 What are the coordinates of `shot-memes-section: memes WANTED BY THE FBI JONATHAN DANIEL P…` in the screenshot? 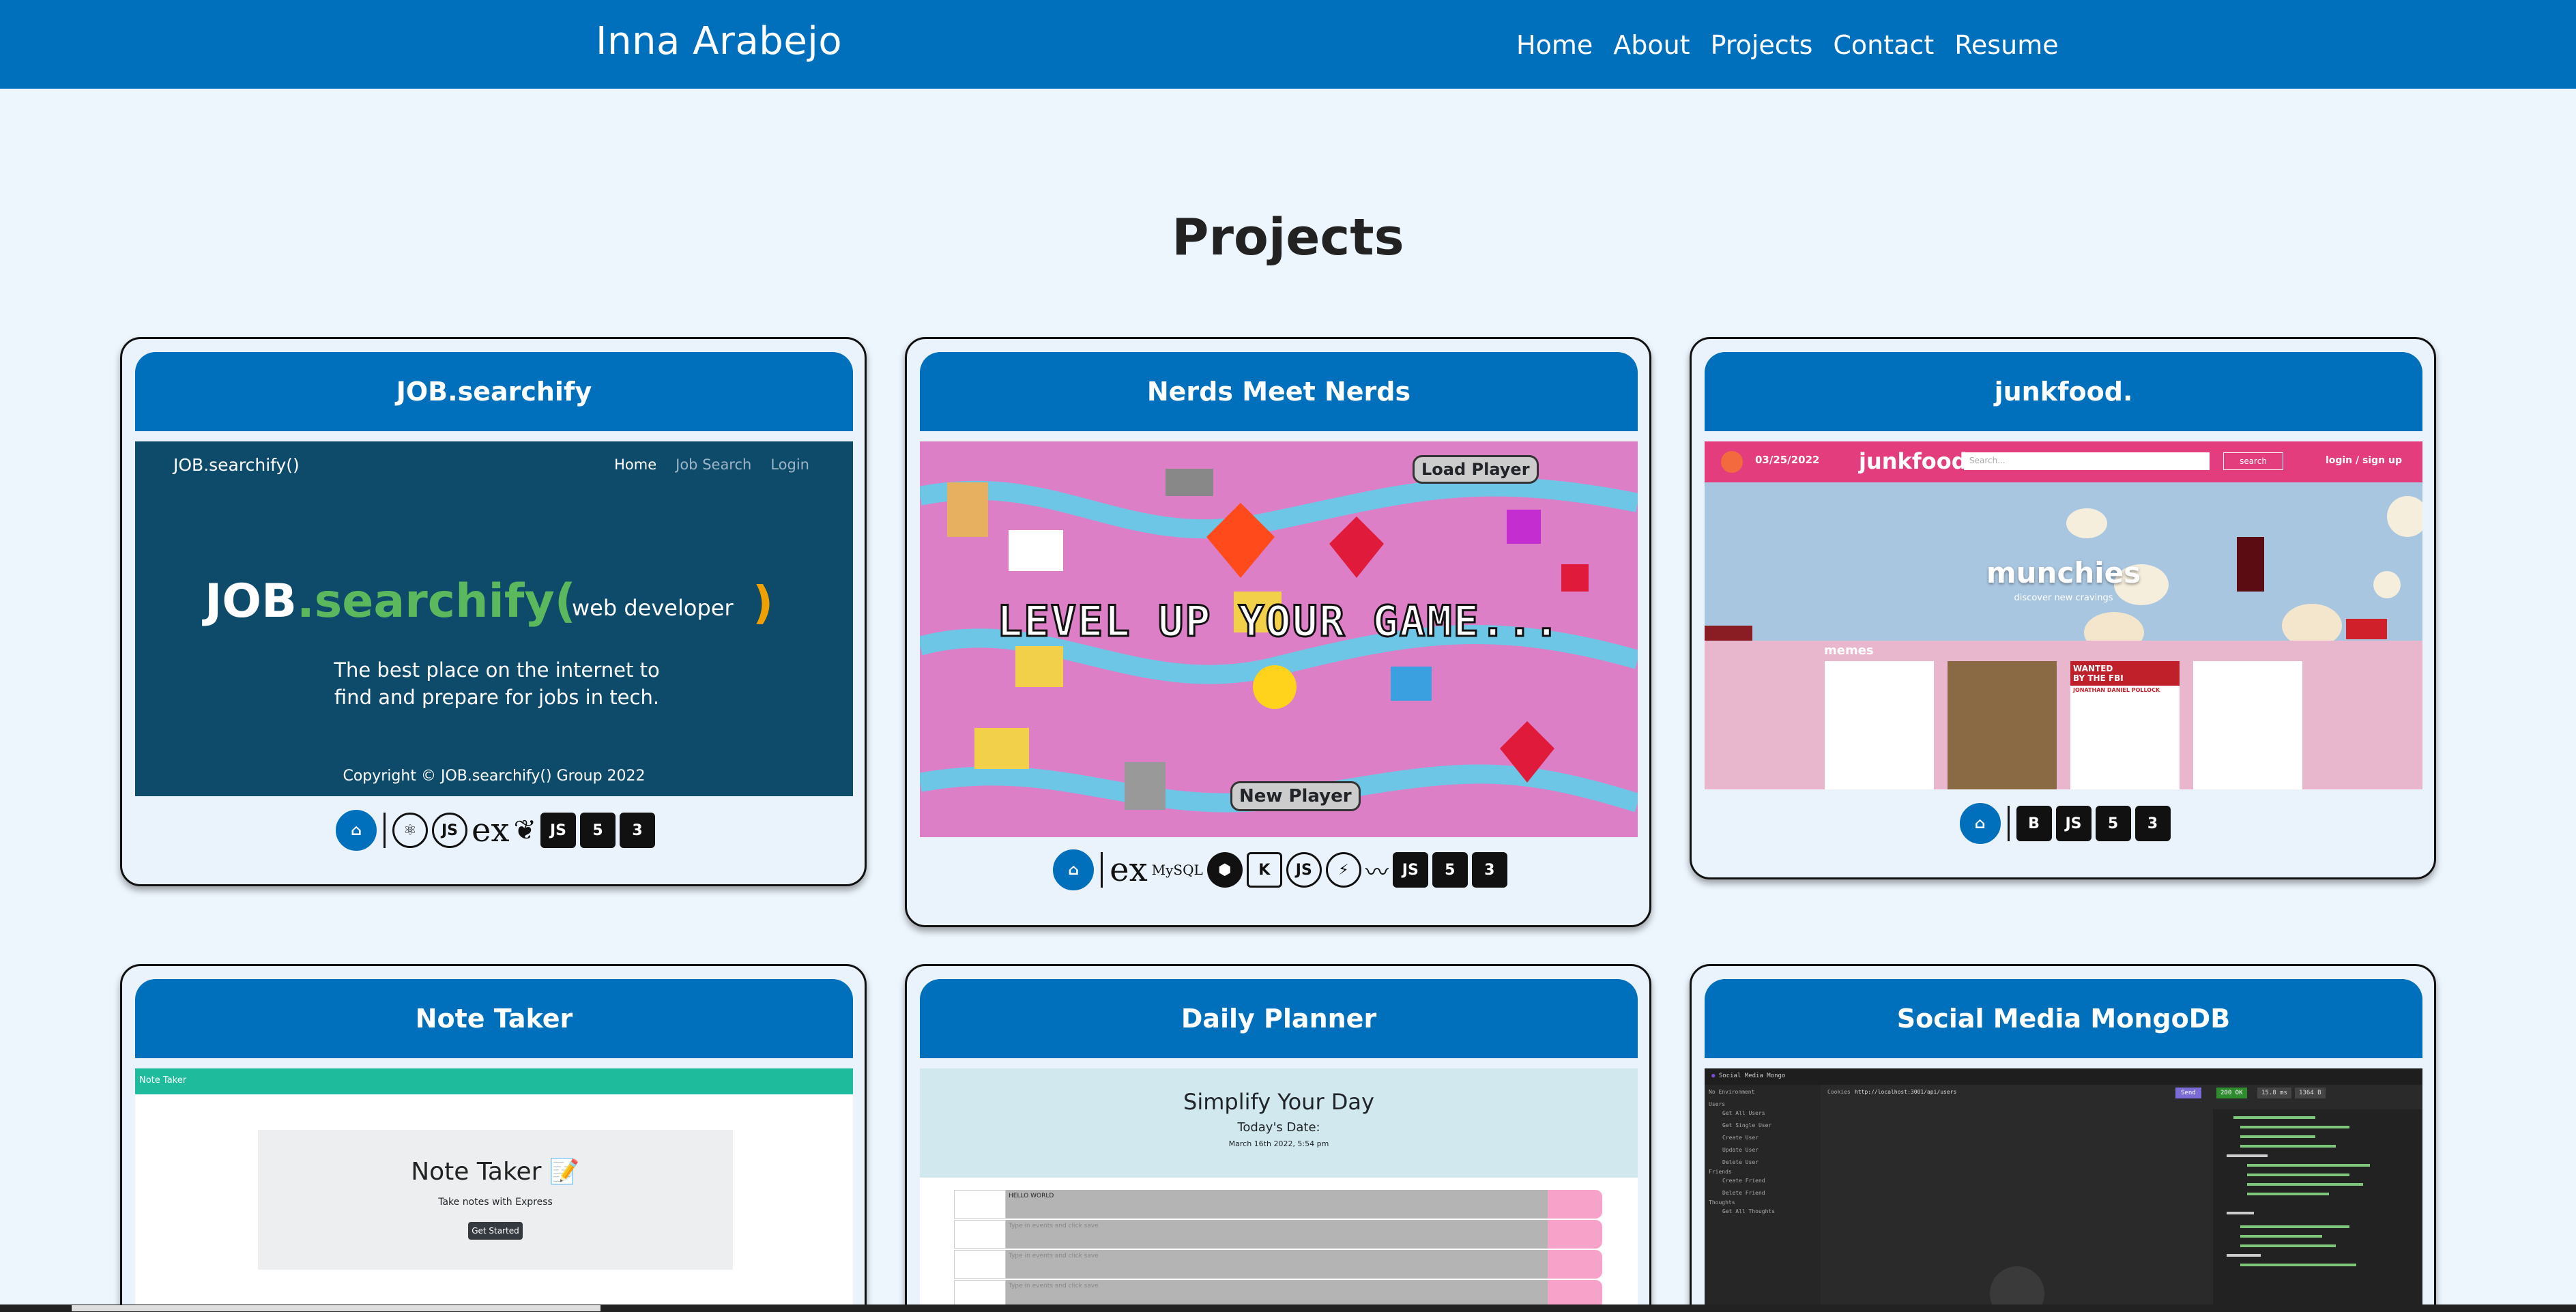 It's located at (2063, 715).